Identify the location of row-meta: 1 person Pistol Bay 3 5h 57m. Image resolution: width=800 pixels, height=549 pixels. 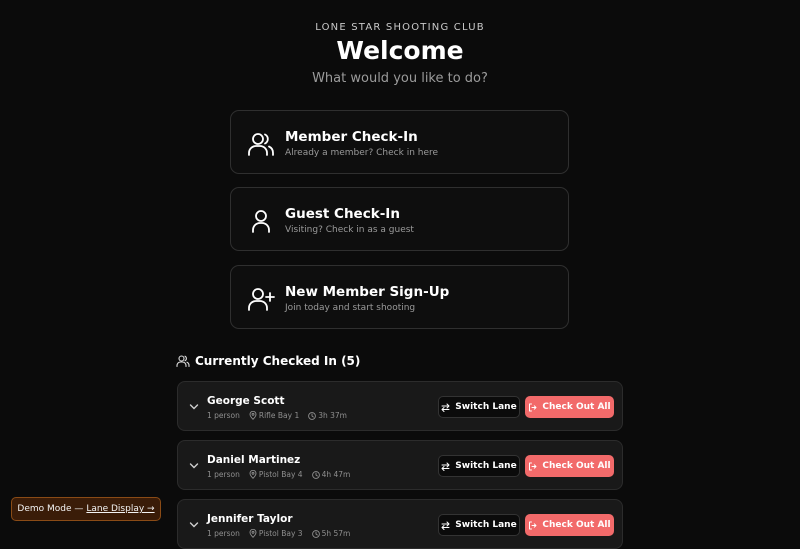
(278, 533).